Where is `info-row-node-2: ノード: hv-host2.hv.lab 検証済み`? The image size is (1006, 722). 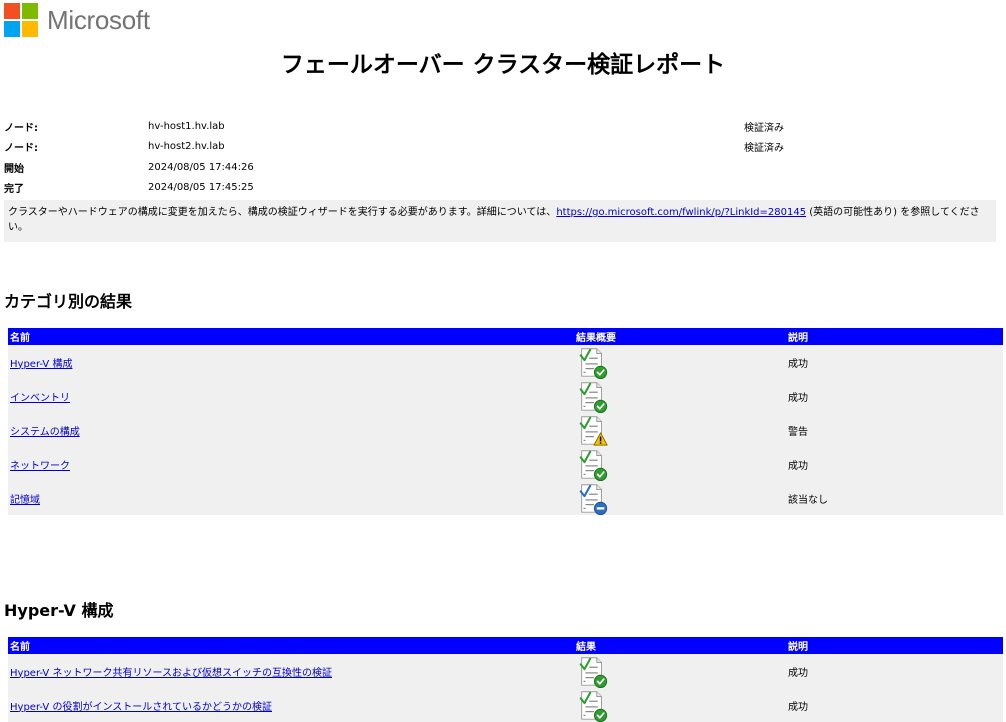 info-row-node-2: ノード: hv-host2.hv.lab 検証済み is located at coordinates (474, 147).